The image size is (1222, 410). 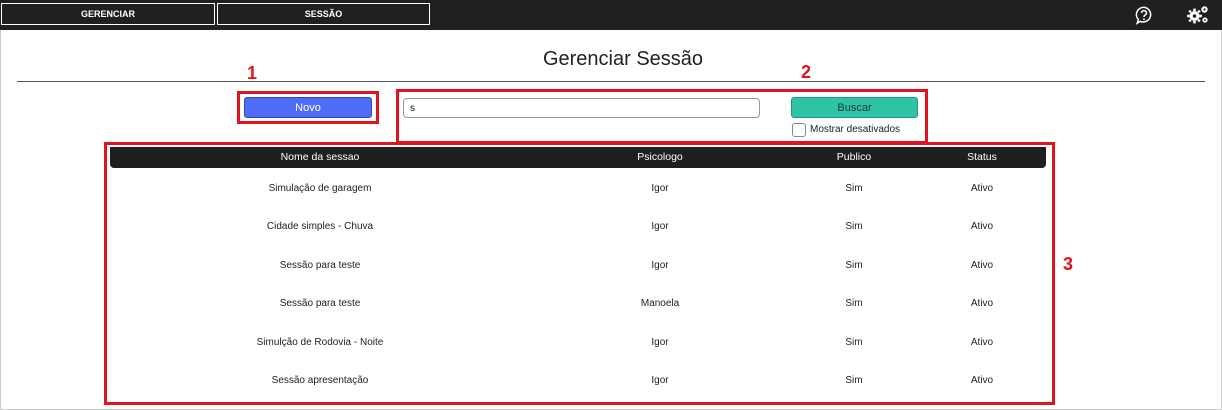 What do you see at coordinates (623, 59) in the screenshot?
I see `page-title: Gerenciar Sessão` at bounding box center [623, 59].